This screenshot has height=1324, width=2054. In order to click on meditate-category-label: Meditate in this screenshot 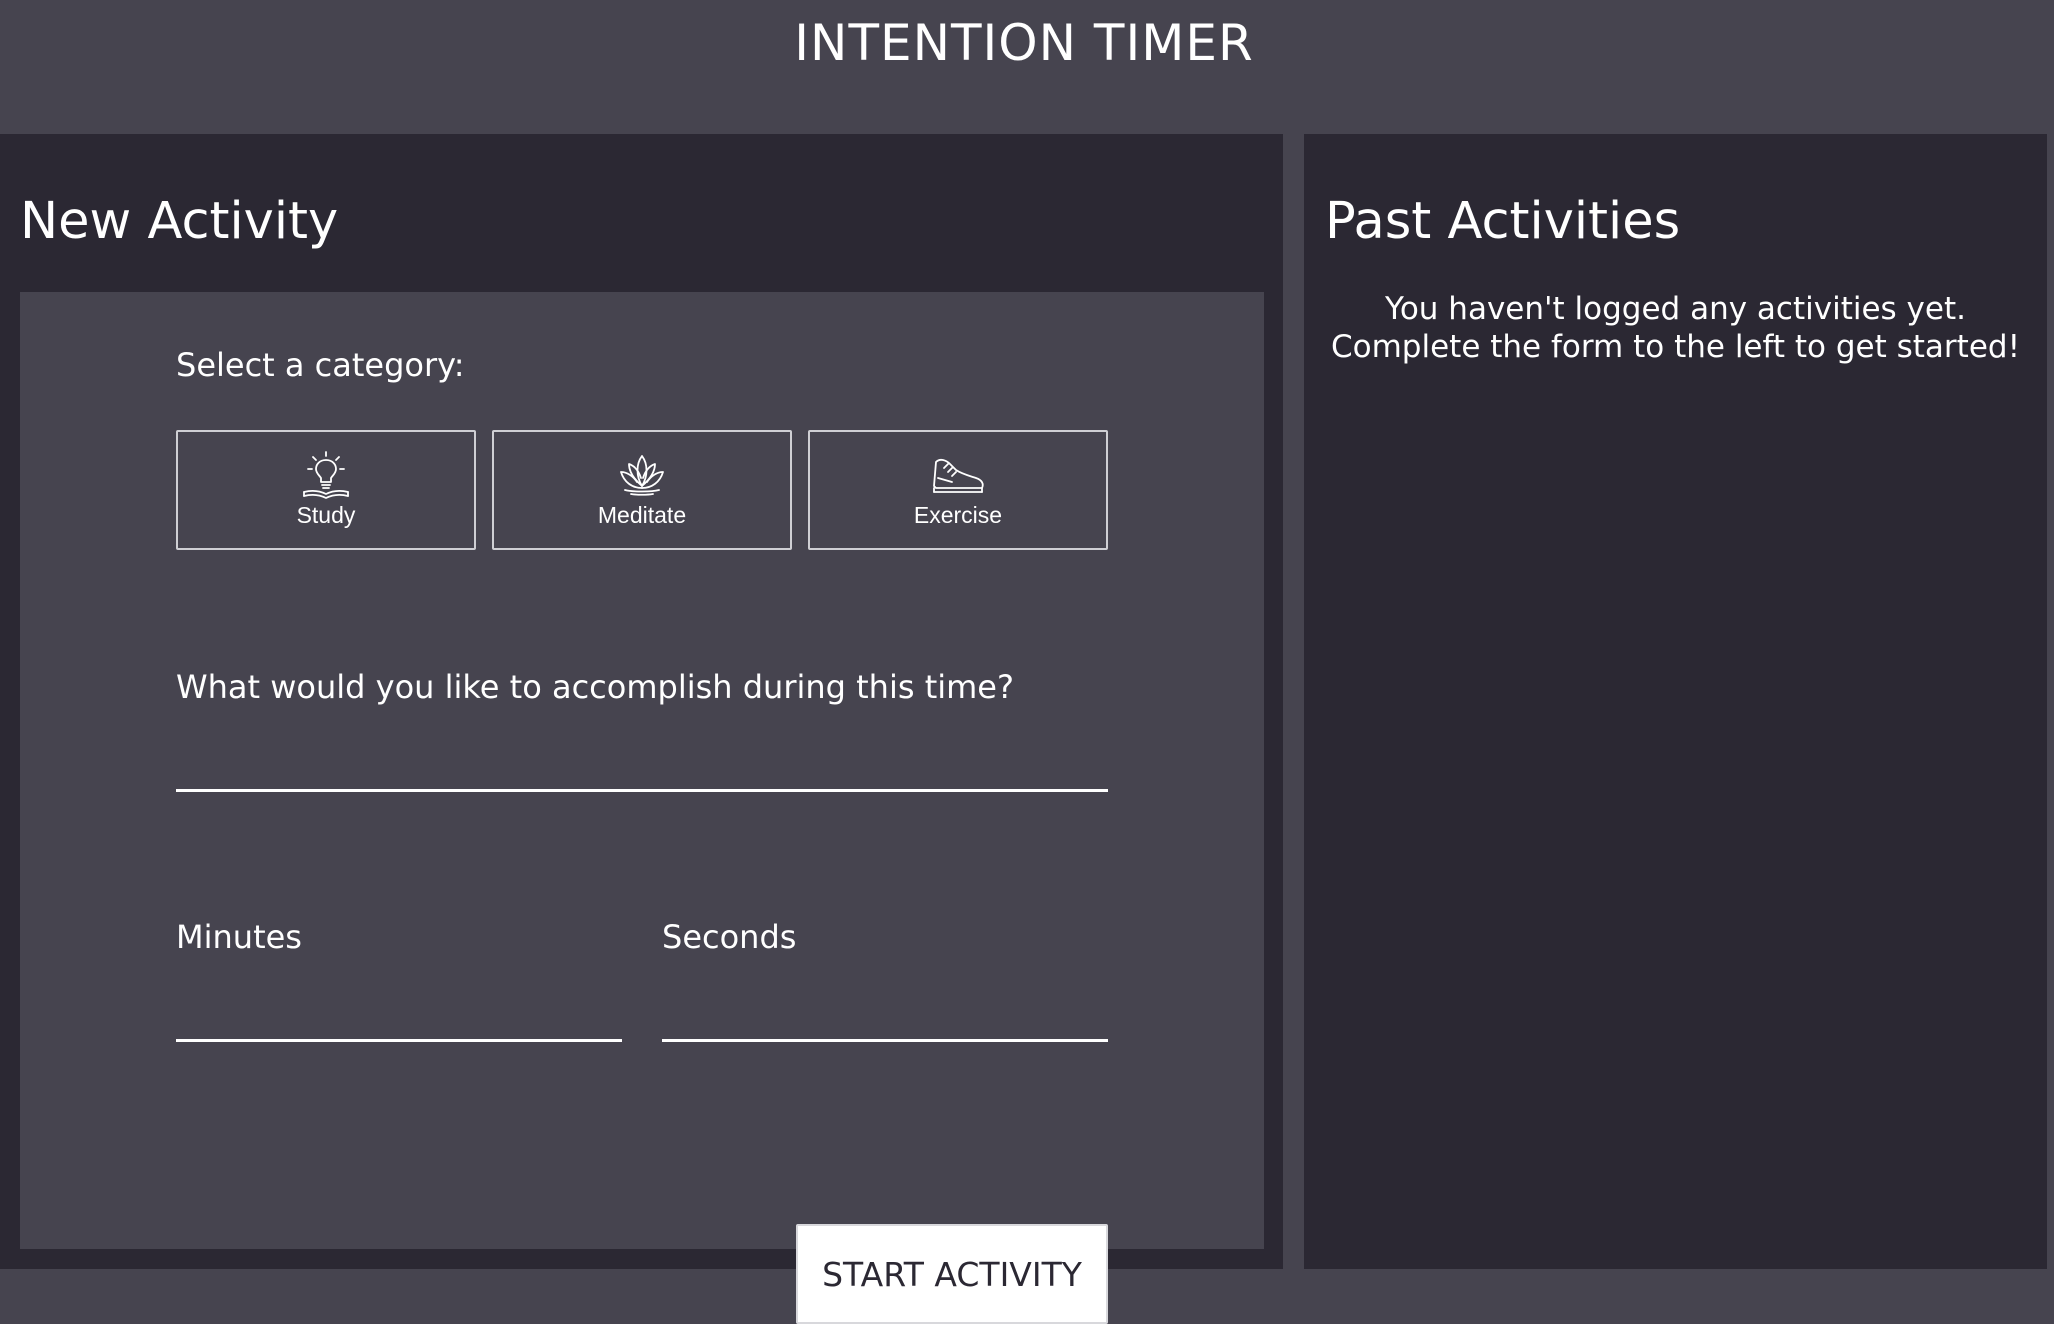, I will do `click(642, 515)`.